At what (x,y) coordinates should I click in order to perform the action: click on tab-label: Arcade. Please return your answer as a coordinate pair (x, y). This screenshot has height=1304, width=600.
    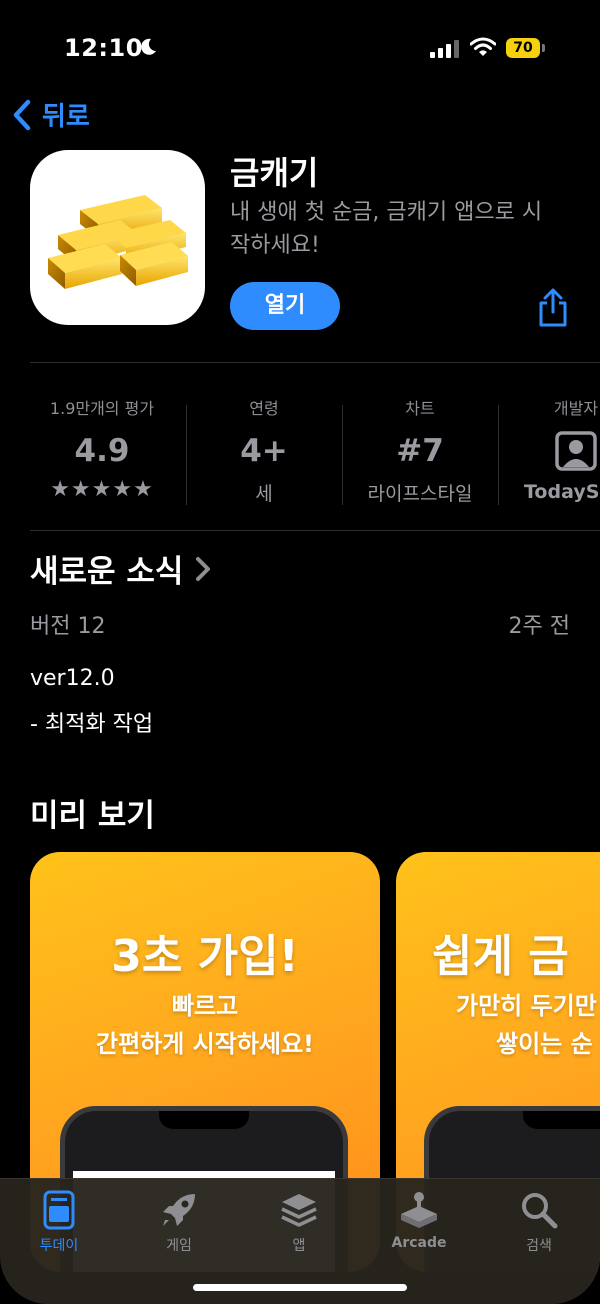
    Looking at the image, I should click on (419, 1243).